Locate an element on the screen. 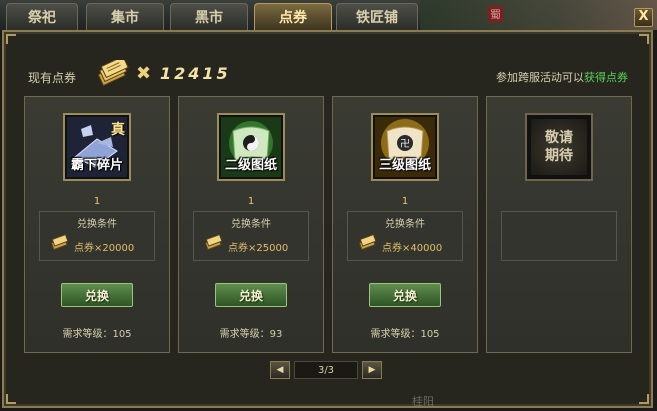  exchange-card: 卍 三级图纸 1 兑换条件 点券×40000 兑换 需求等级：105 is located at coordinates (405, 224).